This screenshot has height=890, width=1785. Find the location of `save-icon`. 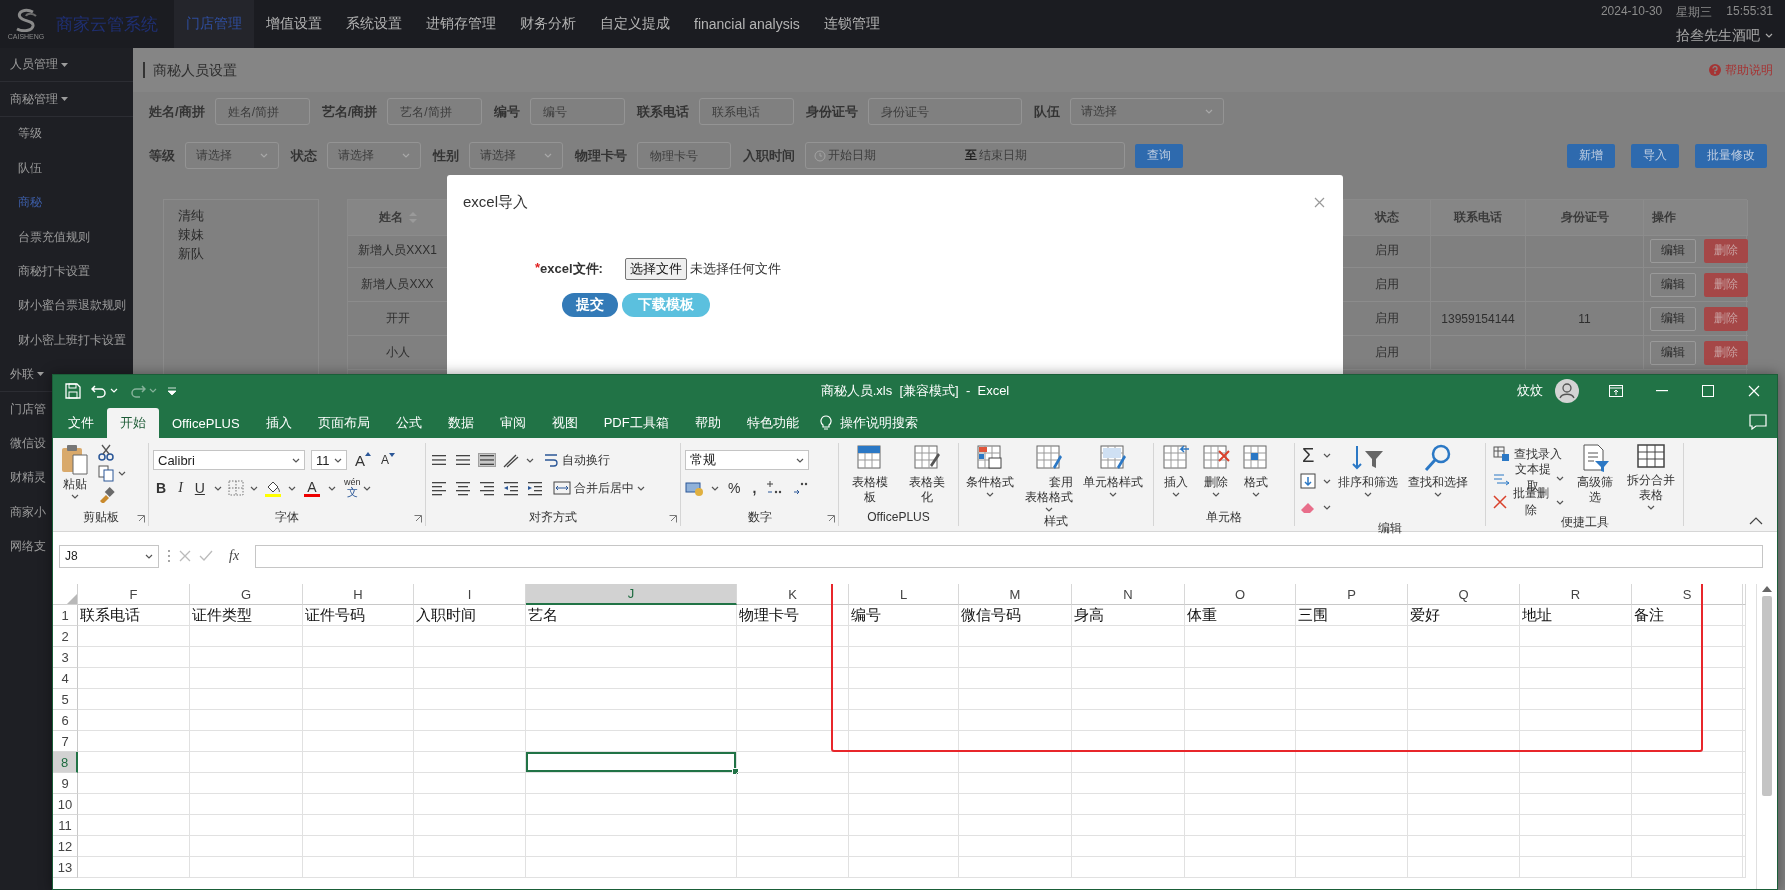

save-icon is located at coordinates (73, 390).